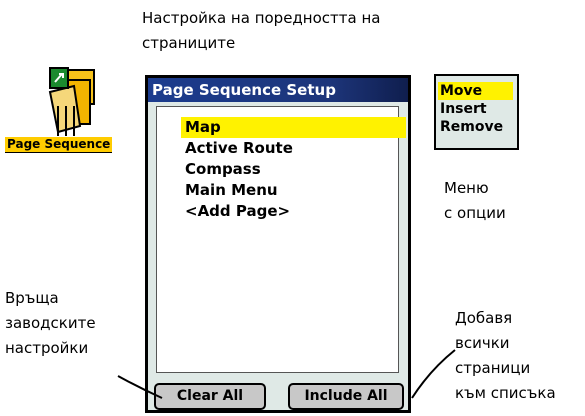 The width and height of the screenshot is (585, 416). What do you see at coordinates (286, 374) in the screenshot?
I see `callout-lines` at bounding box center [286, 374].